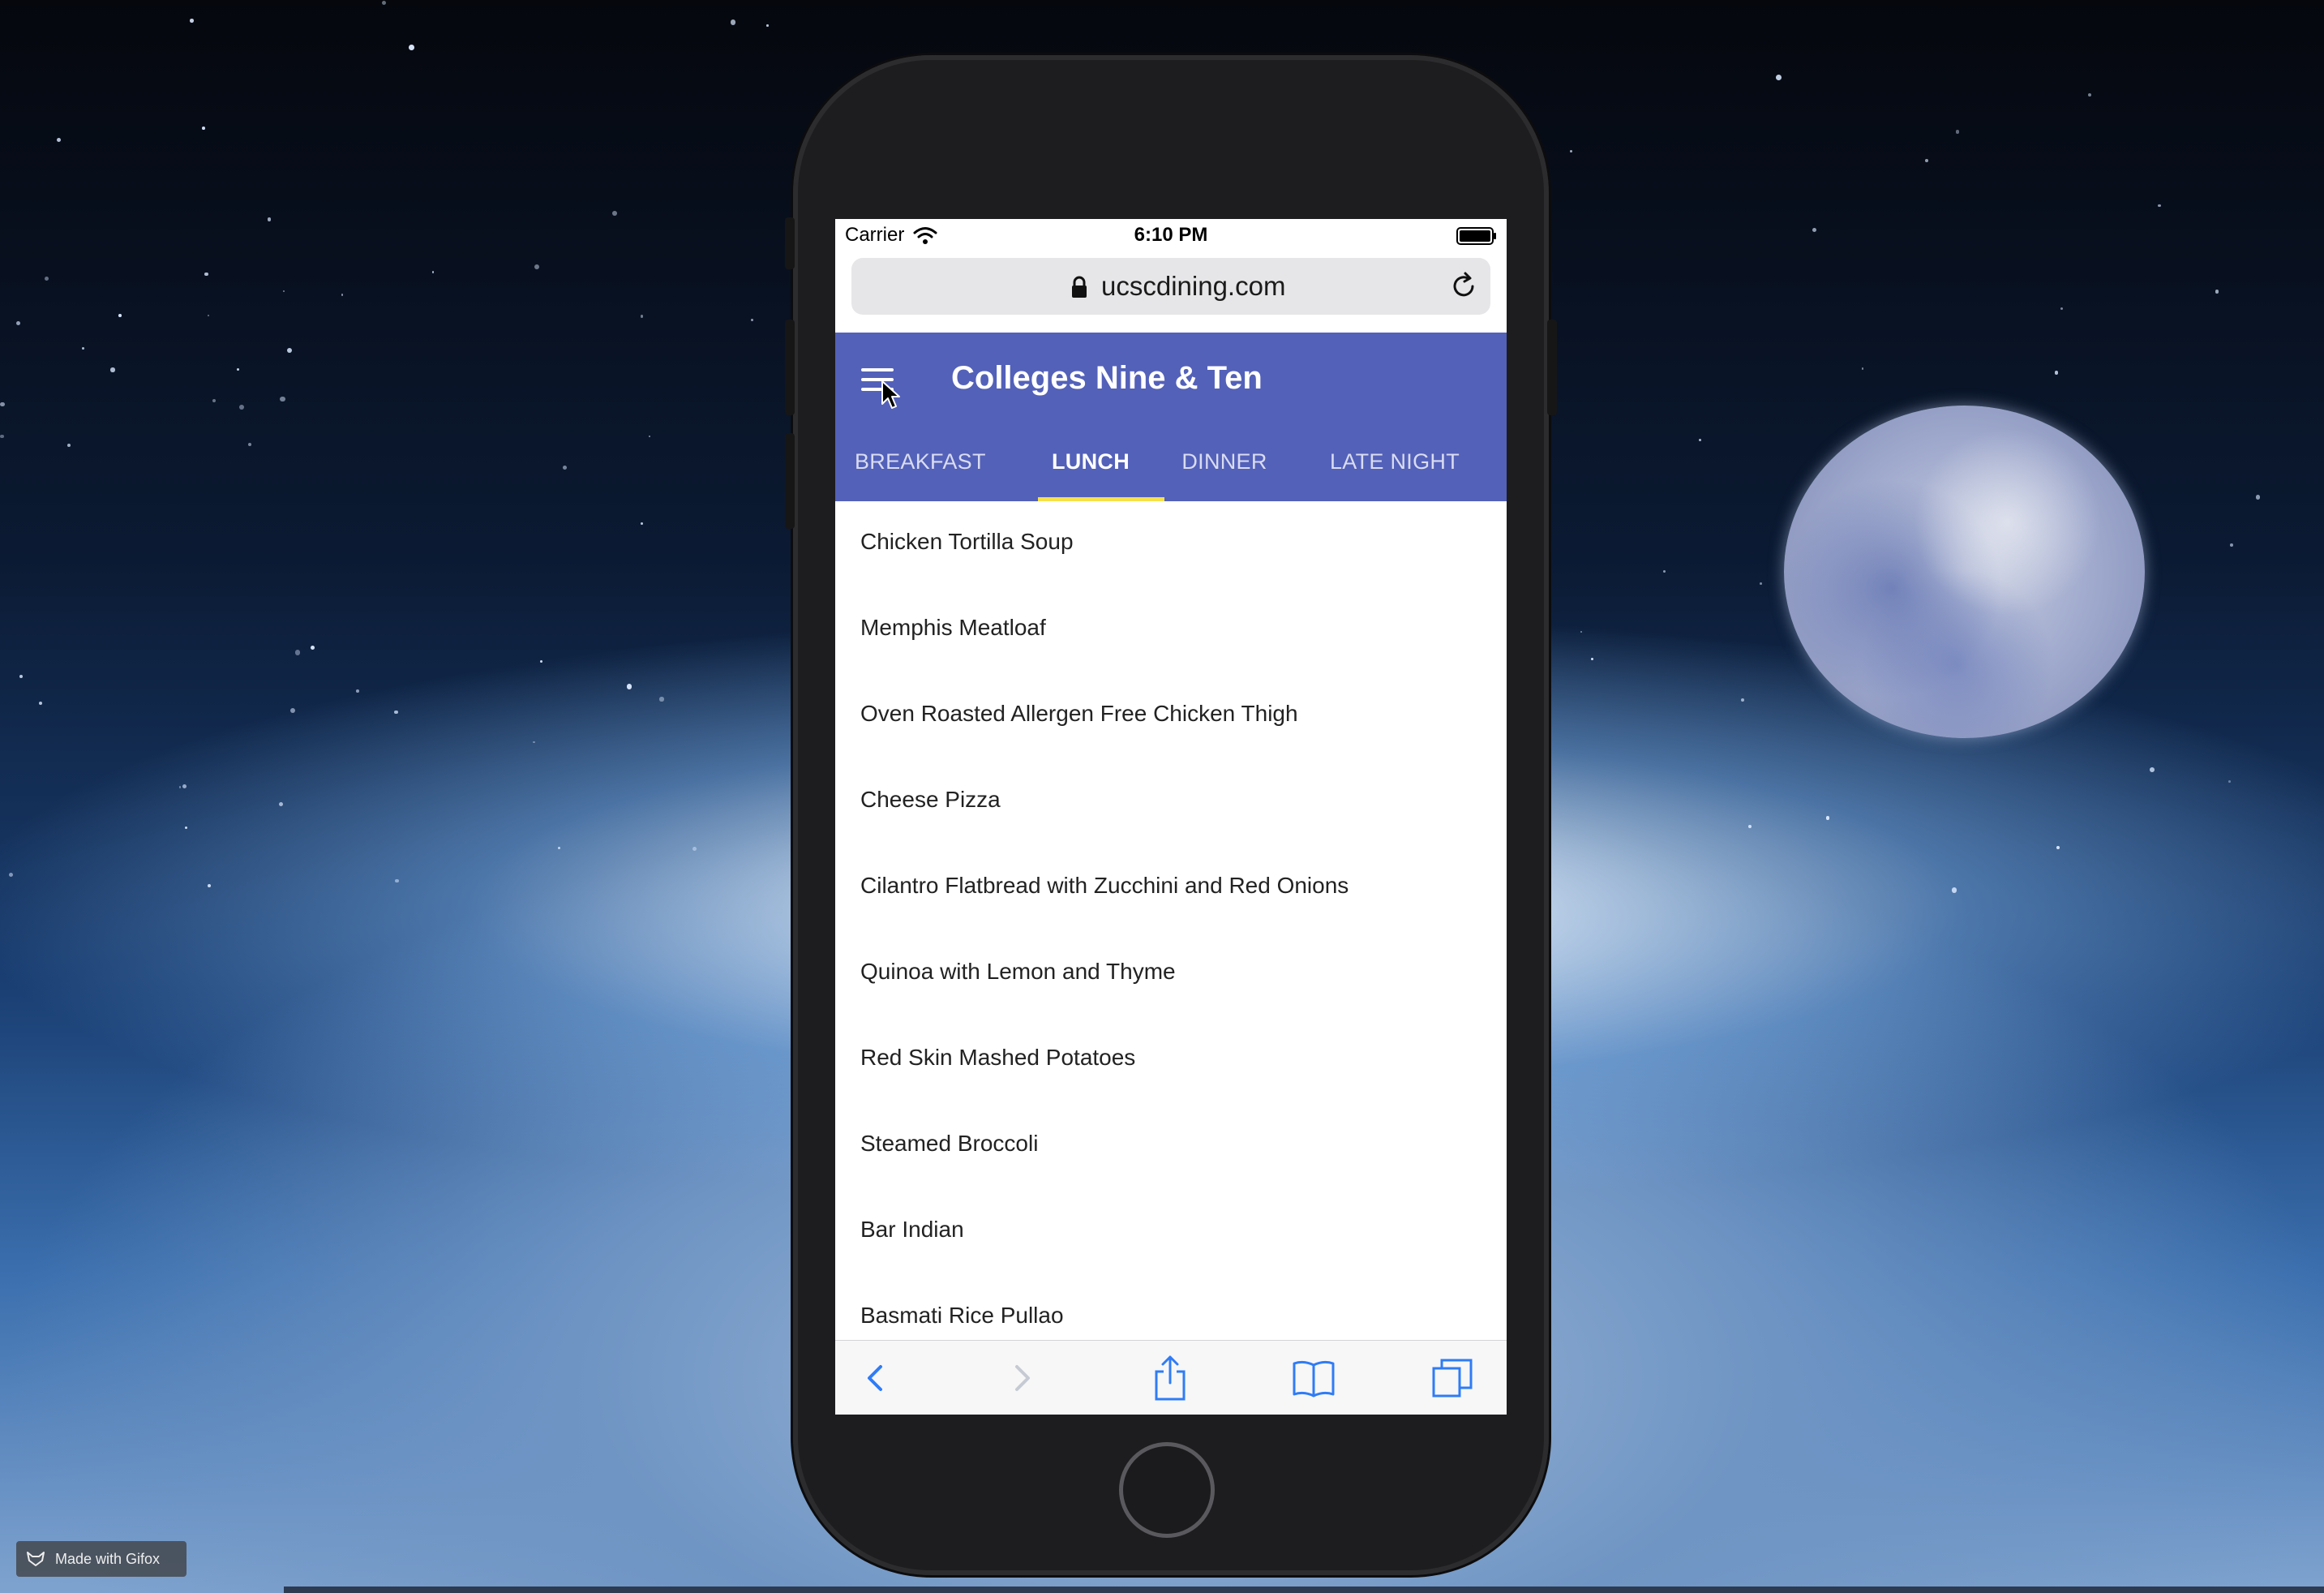 The image size is (2324, 1593). Describe the element at coordinates (108, 1559) in the screenshot. I see `watermark-text: Made with Gifox` at that location.